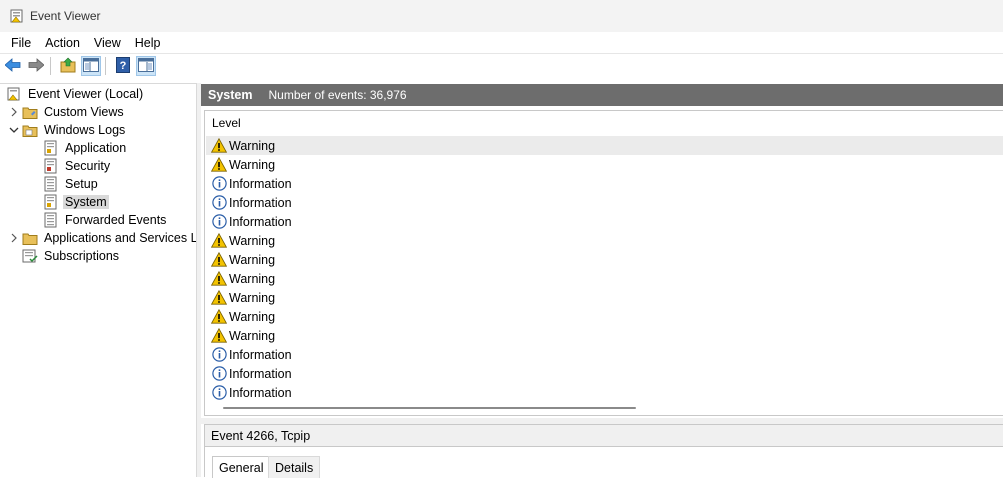 The image size is (1003, 478). What do you see at coordinates (107, 43) in the screenshot?
I see `menu-view: View` at bounding box center [107, 43].